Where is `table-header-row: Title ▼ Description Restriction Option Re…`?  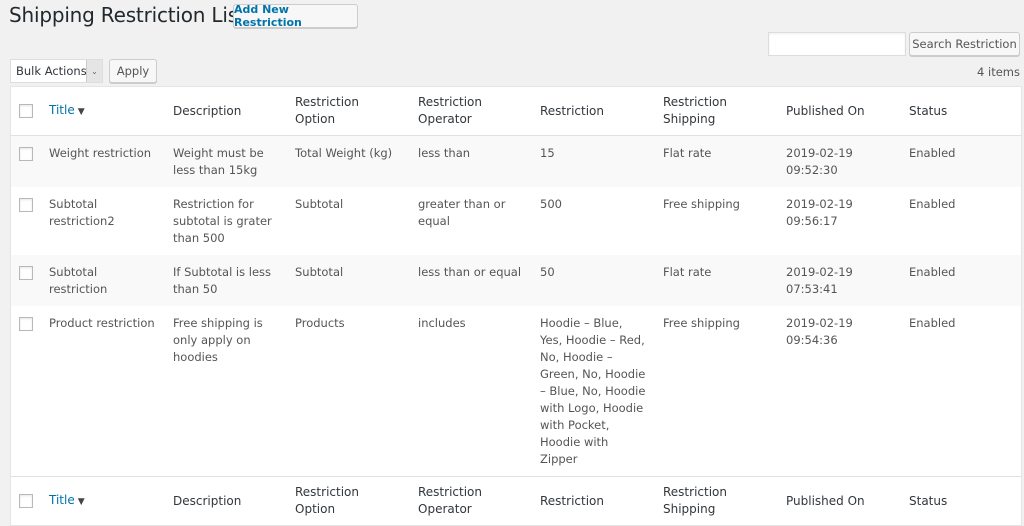 table-header-row: Title ▼ Description Restriction Option Re… is located at coordinates (516, 111).